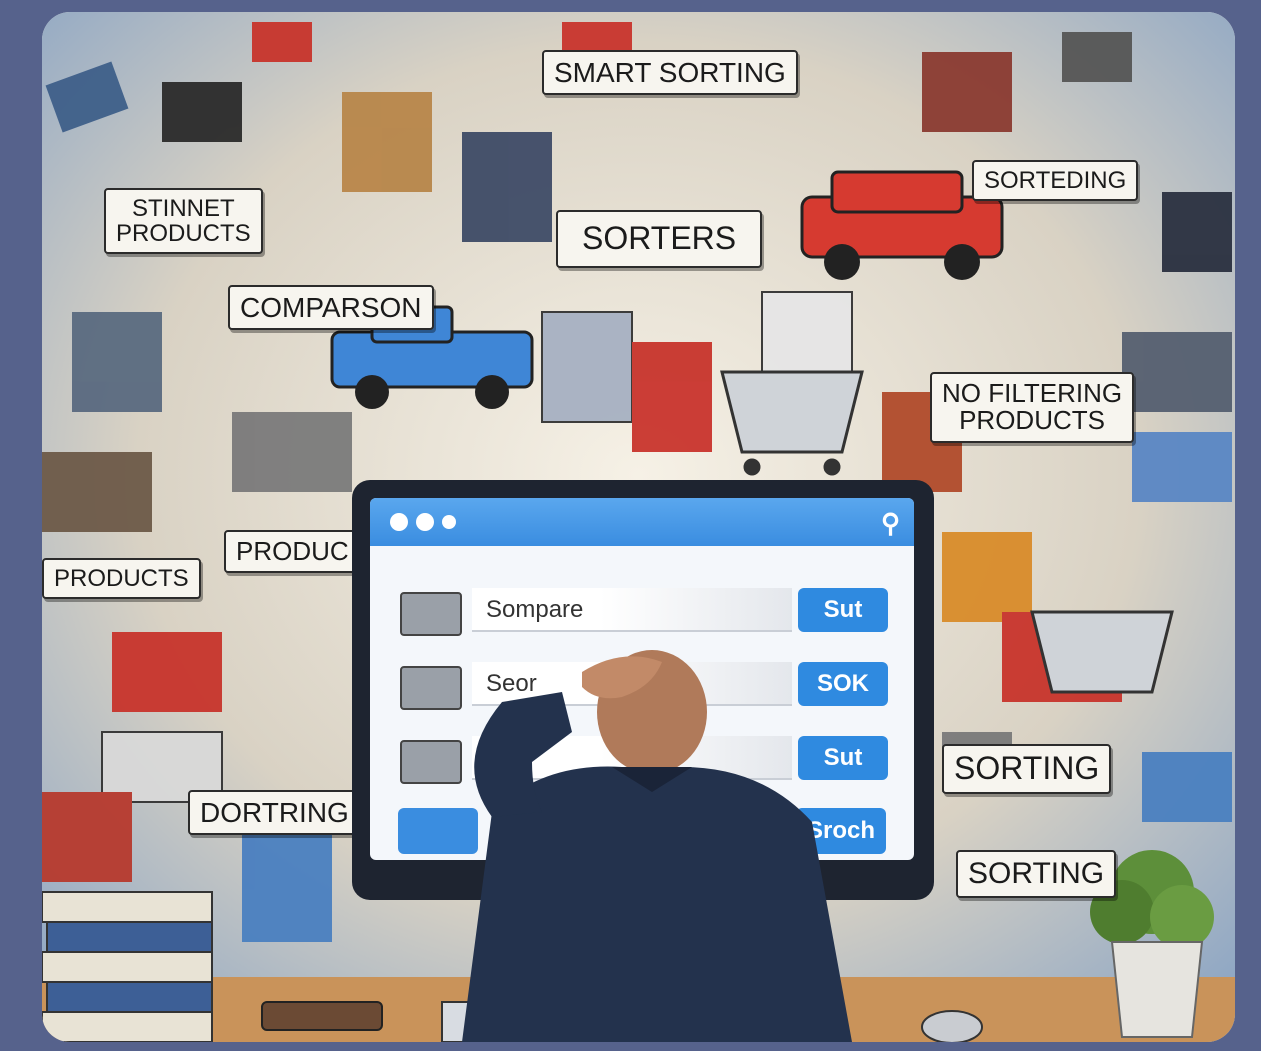 The image size is (1261, 1051). What do you see at coordinates (1032, 407) in the screenshot?
I see `label-no-filtering-products: NO FILTERING PRODUCTS` at bounding box center [1032, 407].